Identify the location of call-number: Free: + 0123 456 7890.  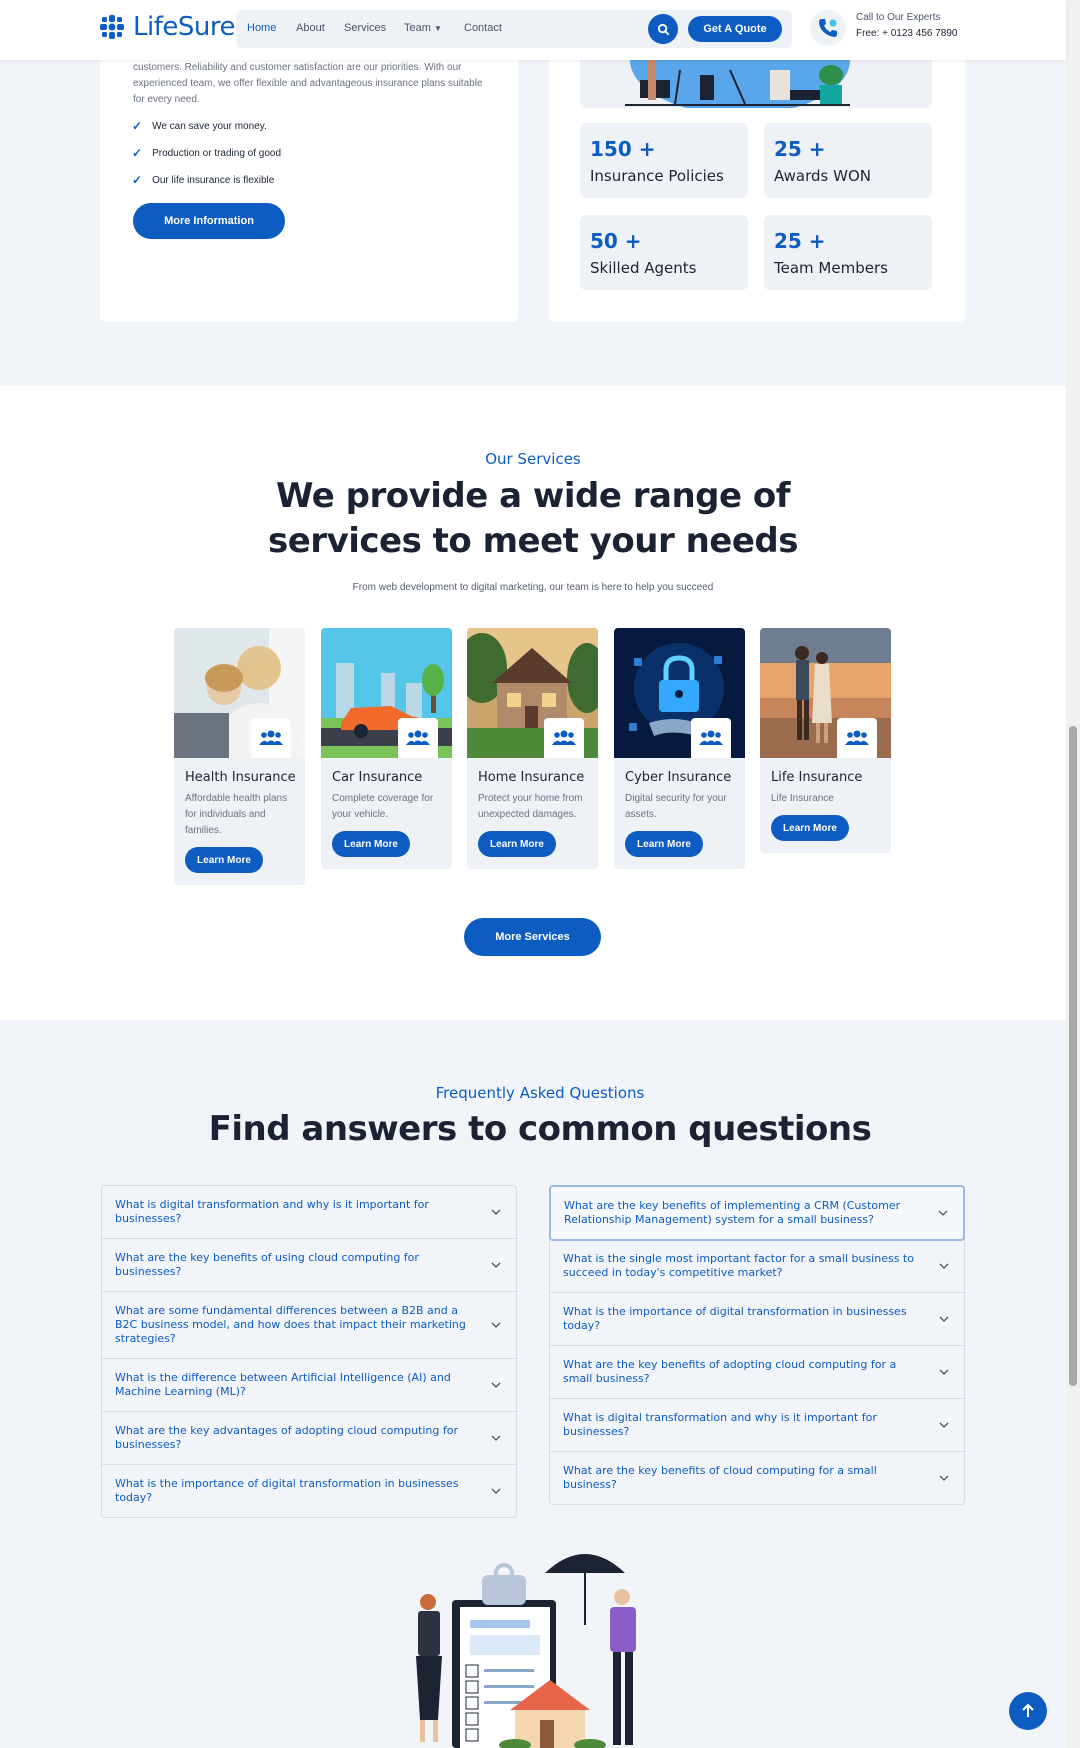
(906, 33).